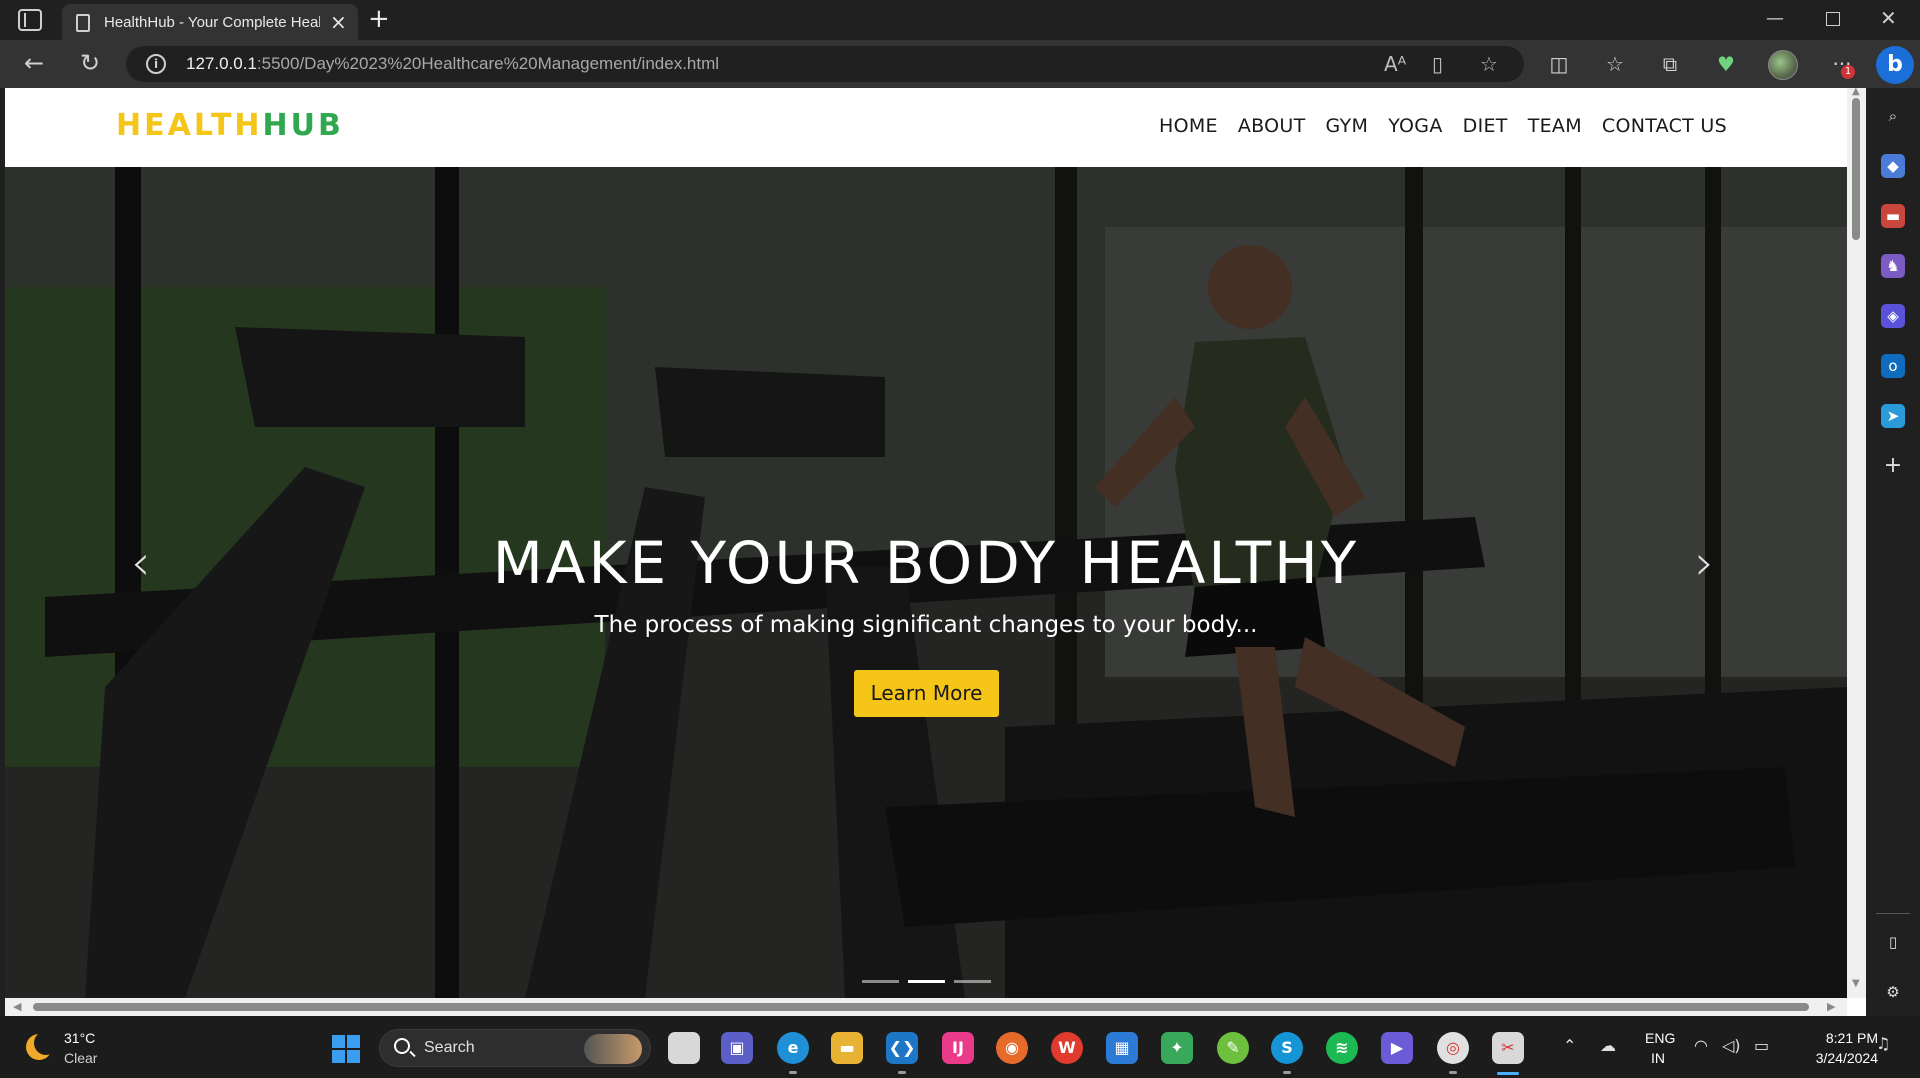 Image resolution: width=1920 pixels, height=1078 pixels. Describe the element at coordinates (1272, 126) in the screenshot. I see `nav-about: ABOUT` at that location.